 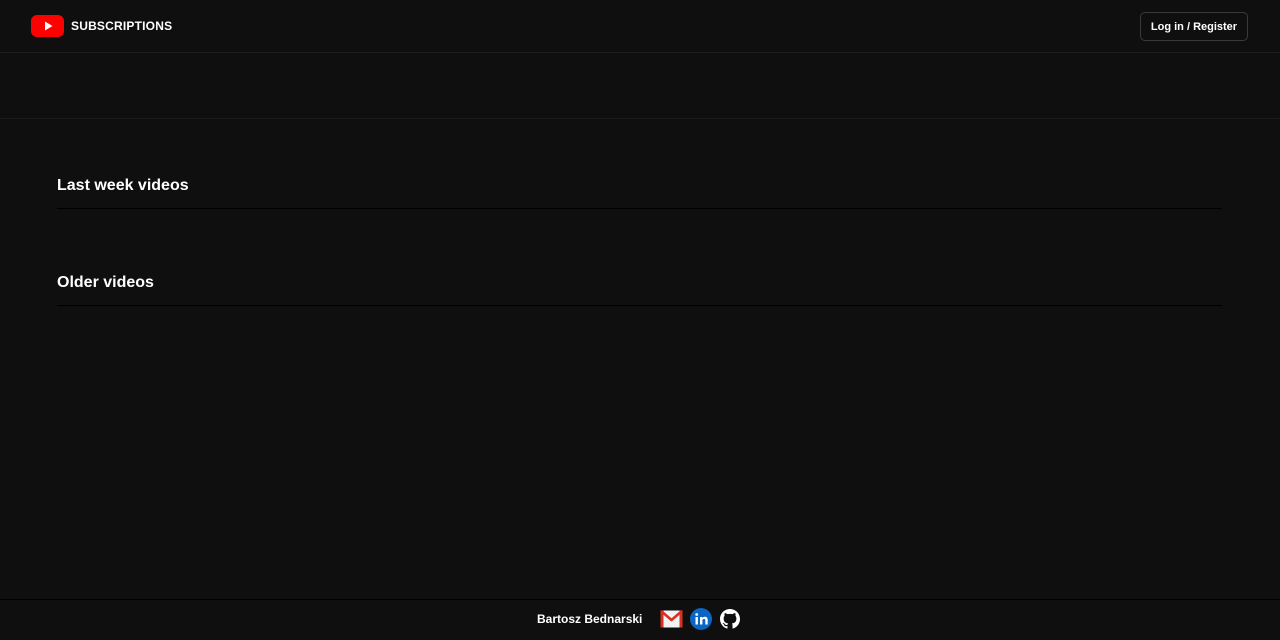 I want to click on footer-social-links, so click(x=700, y=619).